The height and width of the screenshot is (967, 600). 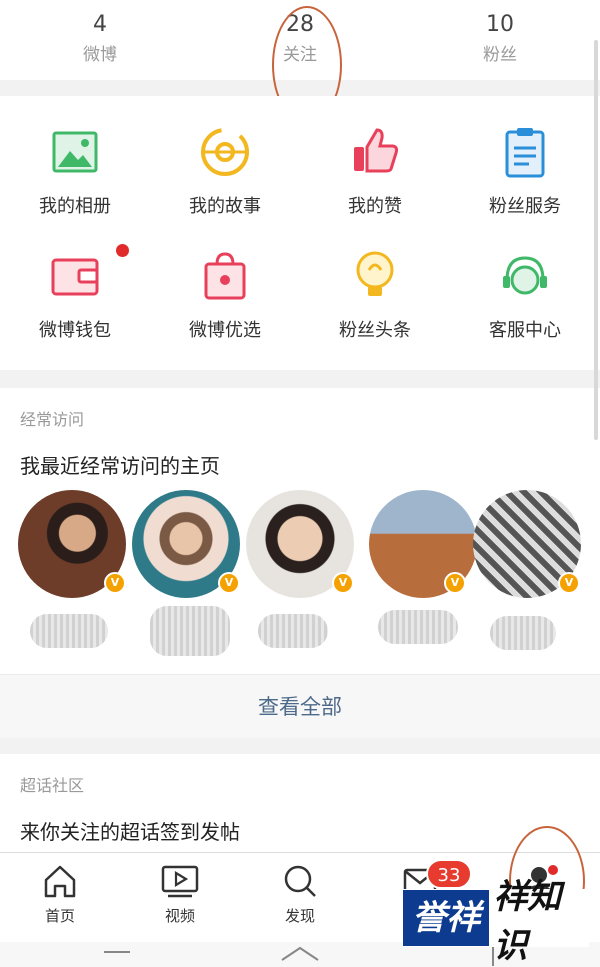 I want to click on super-topic-section: 超话社区 来你关注的超话签到发帖, so click(x=300, y=804).